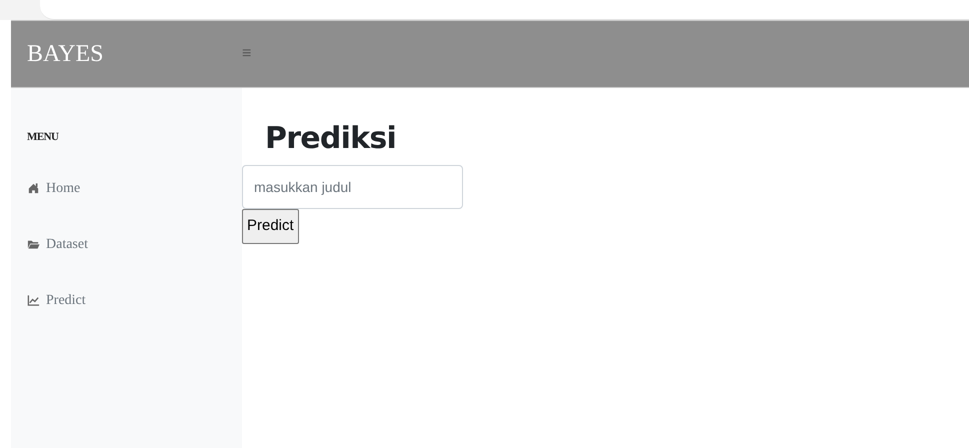  I want to click on folder-icon, so click(33, 244).